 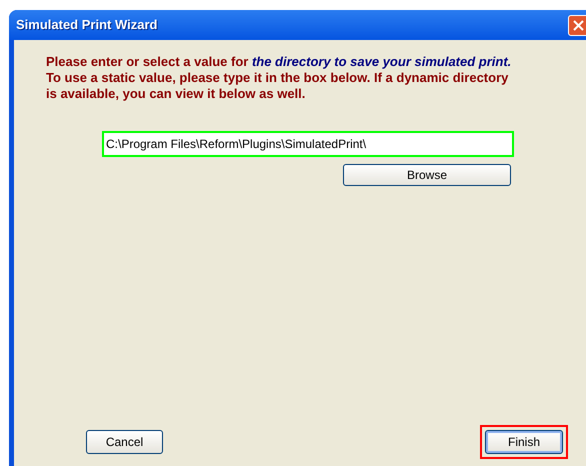 I want to click on browse-button: Browse, so click(x=427, y=175).